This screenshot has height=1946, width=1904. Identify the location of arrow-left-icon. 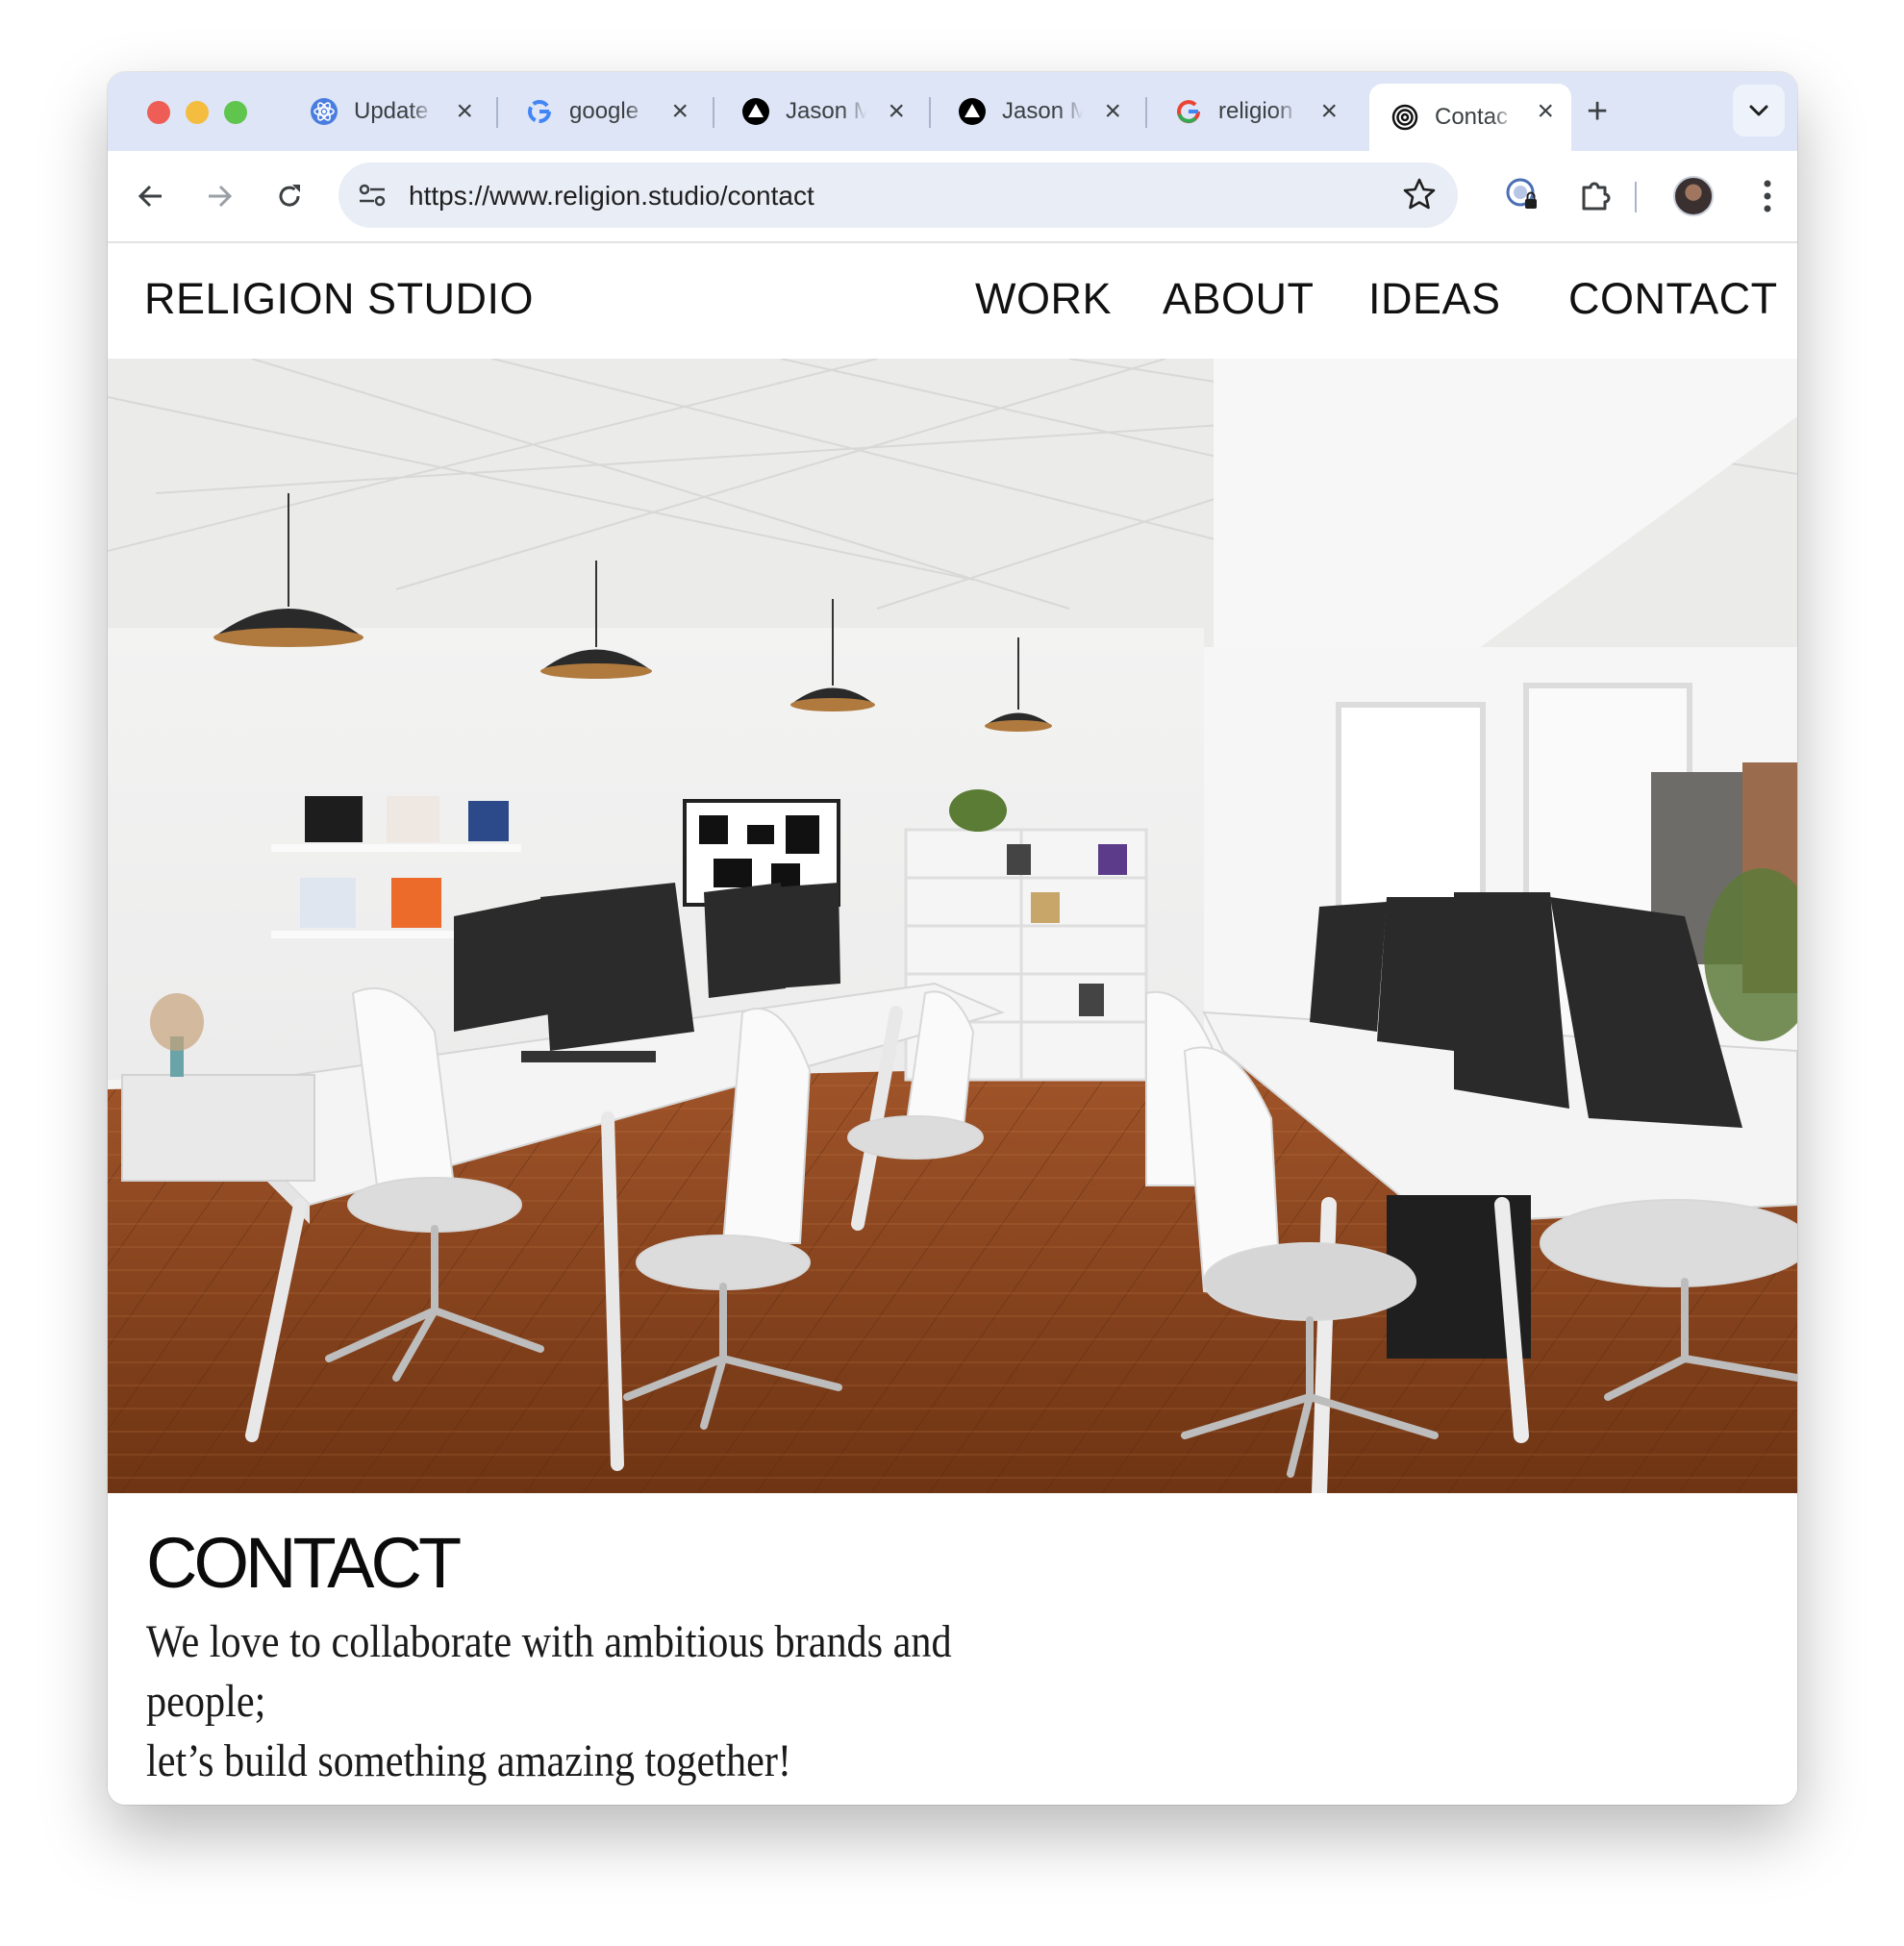
(150, 196).